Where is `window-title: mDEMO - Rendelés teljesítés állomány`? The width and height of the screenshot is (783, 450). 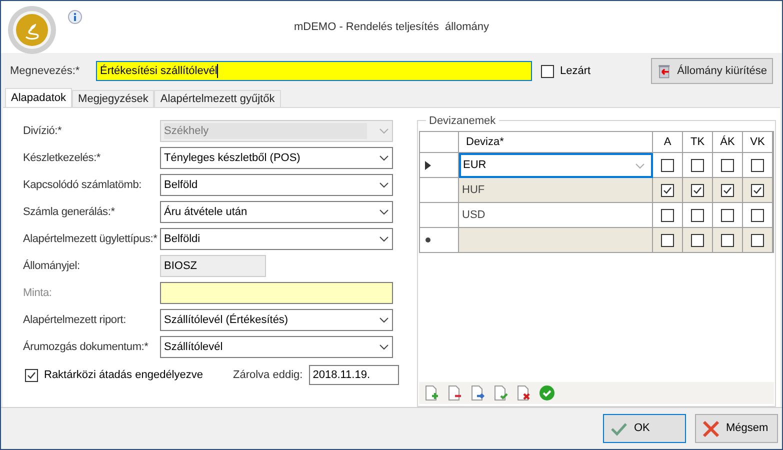 window-title: mDEMO - Rendelés teljesítés állomány is located at coordinates (391, 27).